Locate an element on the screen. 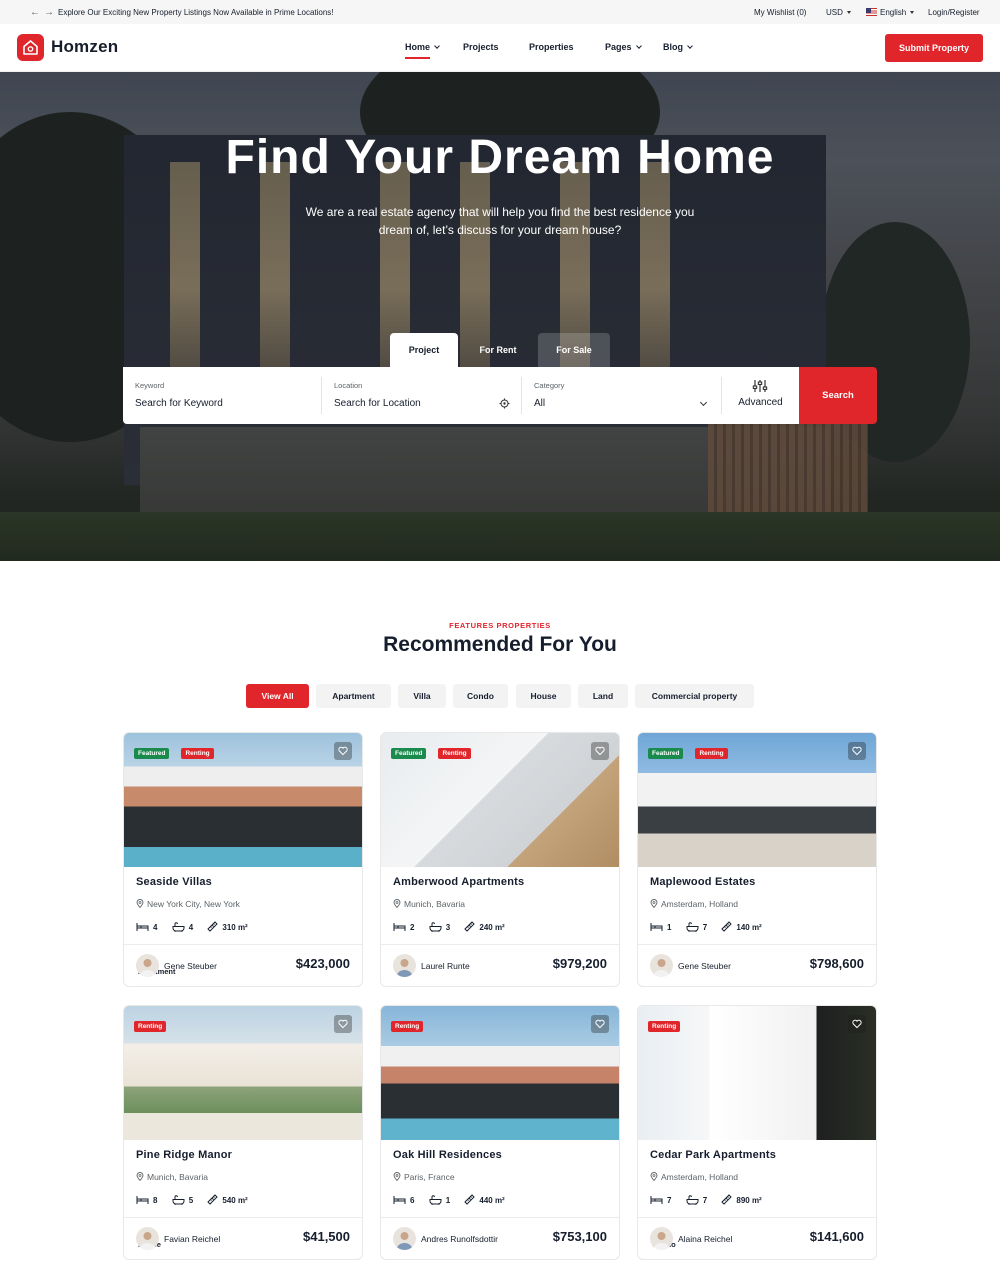 This screenshot has height=1277, width=1000. bedroom-count: 8 is located at coordinates (155, 1200).